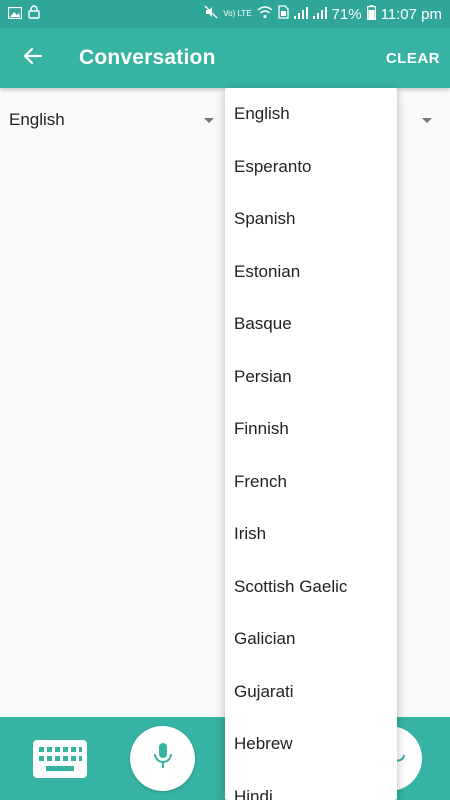  What do you see at coordinates (371, 14) in the screenshot?
I see `battery-icon` at bounding box center [371, 14].